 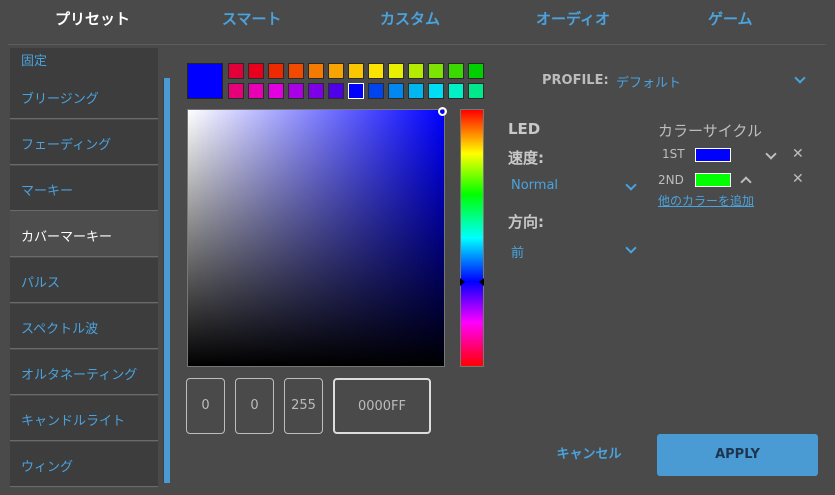 I want to click on sidebar-item-label: パルス, so click(x=41, y=283).